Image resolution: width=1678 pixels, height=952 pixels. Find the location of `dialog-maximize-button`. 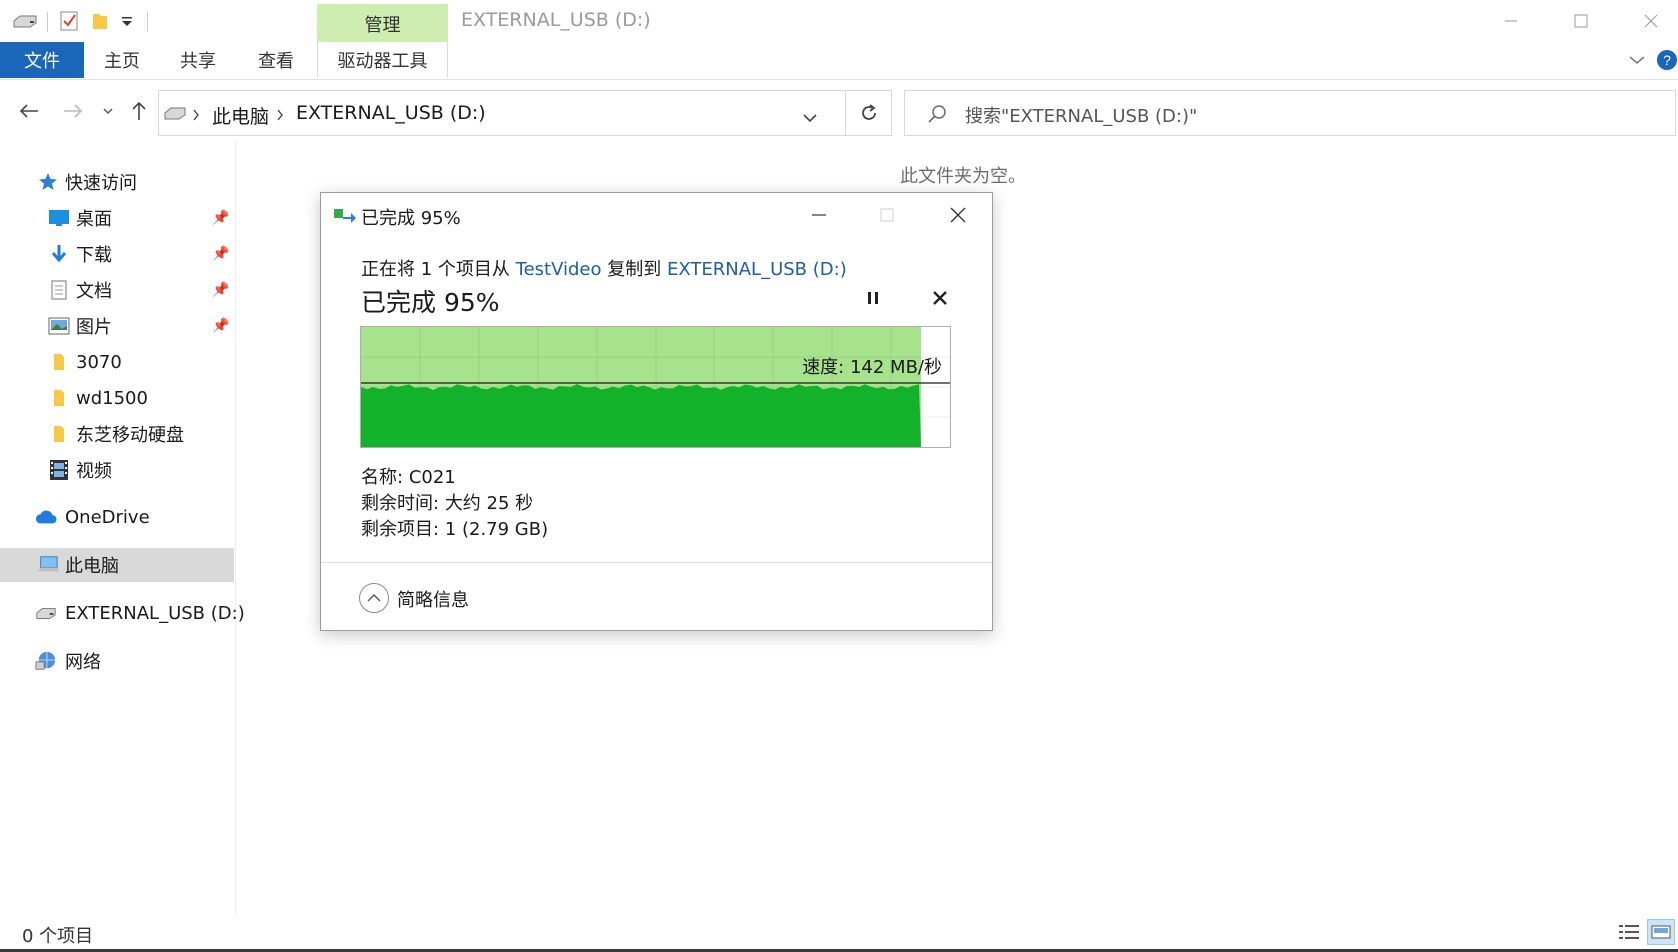

dialog-maximize-button is located at coordinates (887, 215).